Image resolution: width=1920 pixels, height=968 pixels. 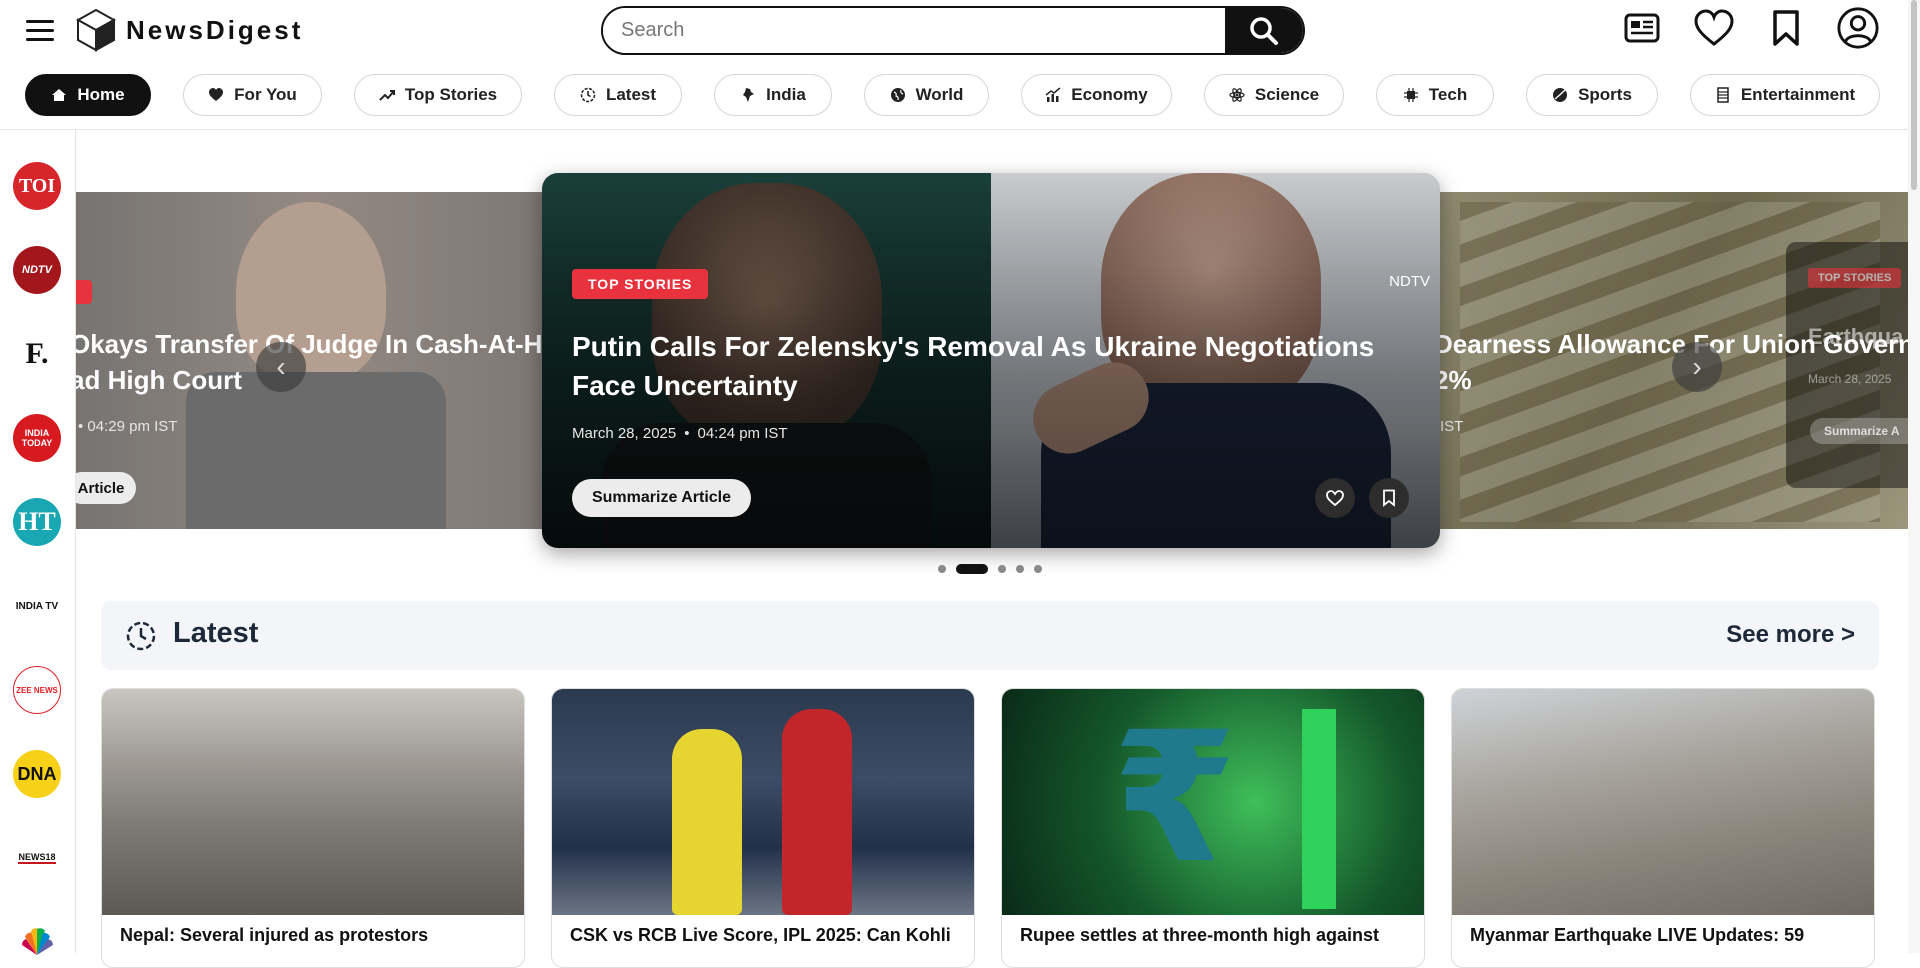 What do you see at coordinates (451, 94) in the screenshot?
I see `tab-label: Top Stories` at bounding box center [451, 94].